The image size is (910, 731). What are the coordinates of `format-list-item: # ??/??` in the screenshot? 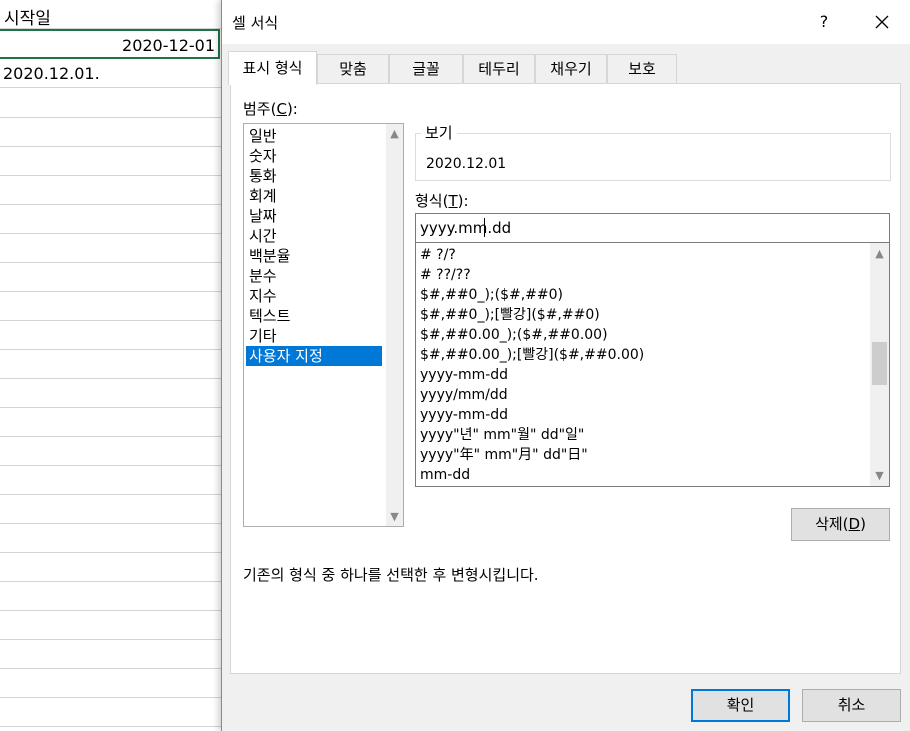 It's located at (445, 275).